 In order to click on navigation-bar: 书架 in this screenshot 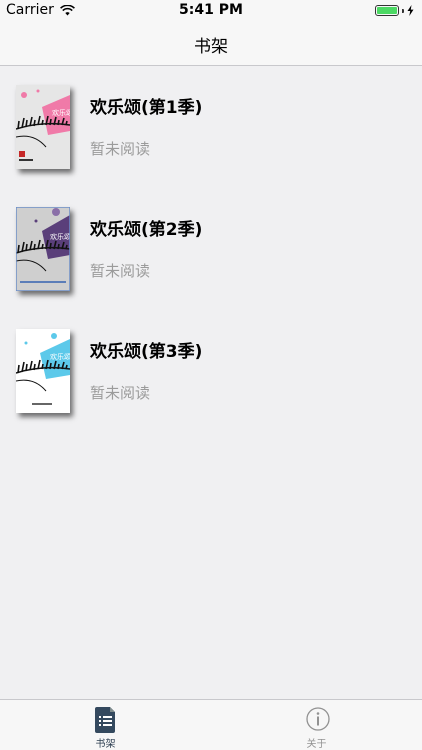, I will do `click(211, 44)`.